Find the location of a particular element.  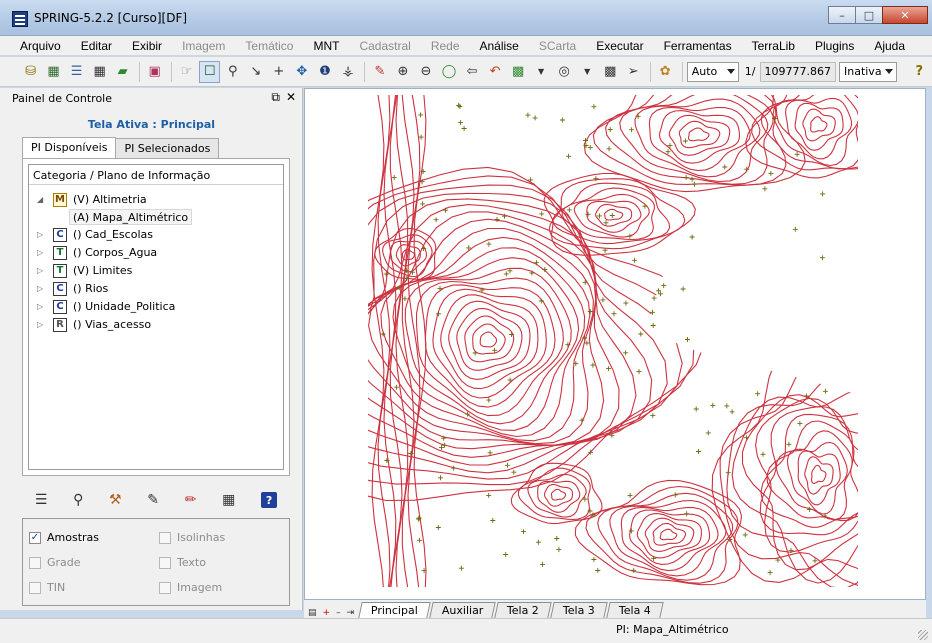

tools-icon: ⚒ is located at coordinates (115, 500).